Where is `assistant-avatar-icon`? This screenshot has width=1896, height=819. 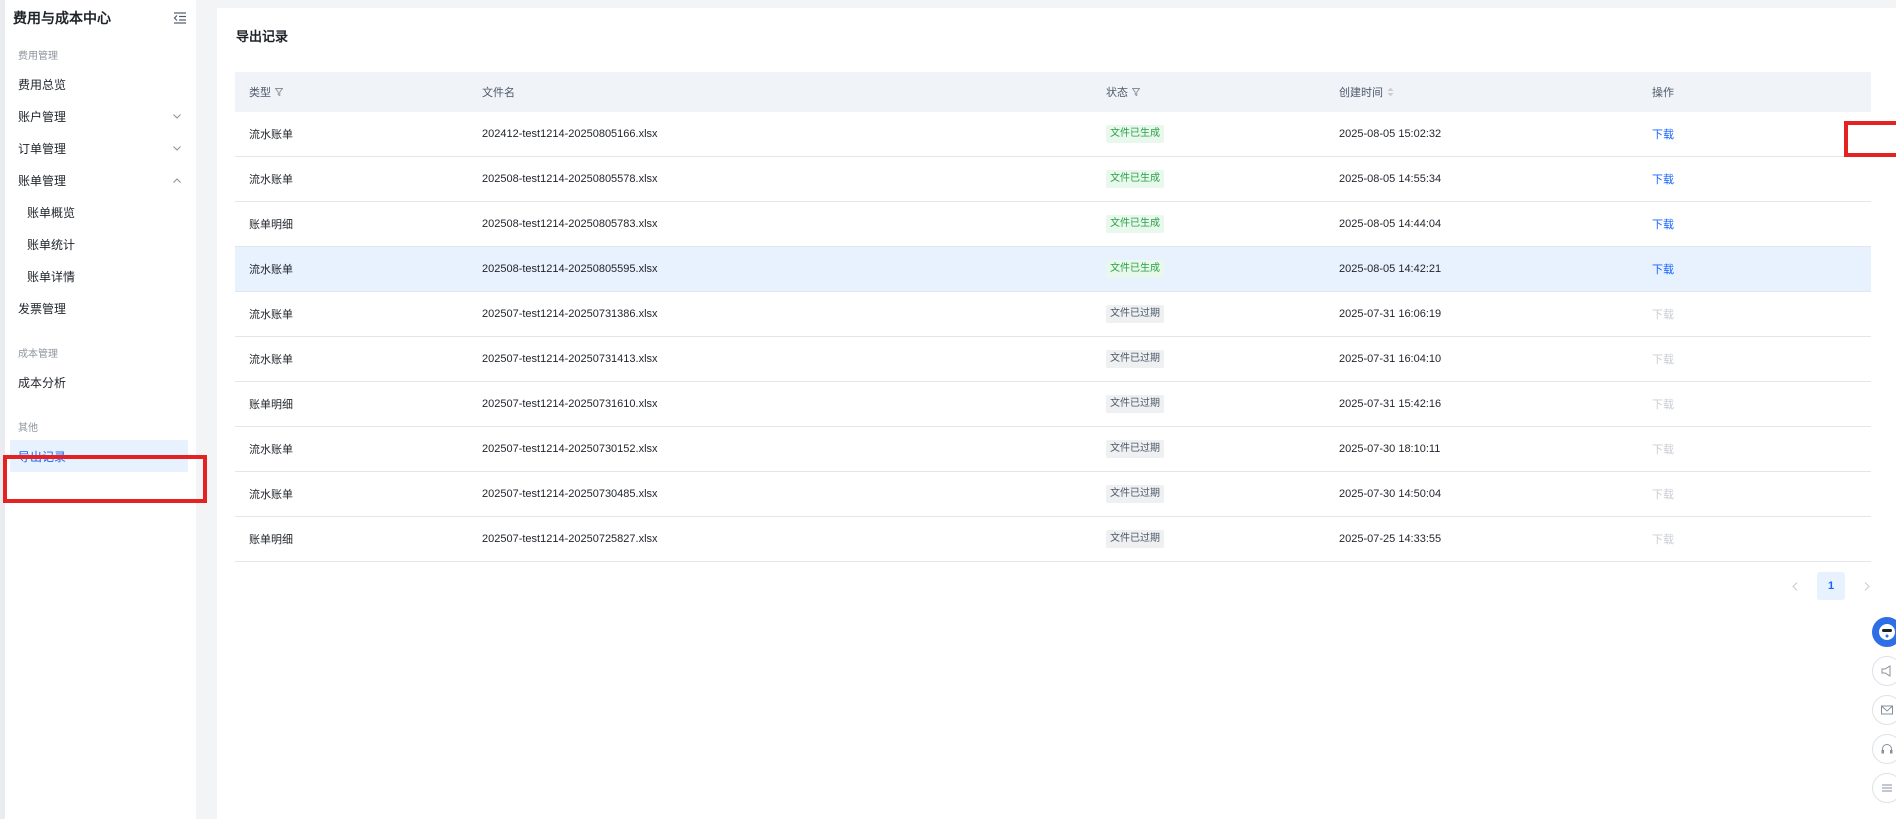
assistant-avatar-icon is located at coordinates (1884, 632).